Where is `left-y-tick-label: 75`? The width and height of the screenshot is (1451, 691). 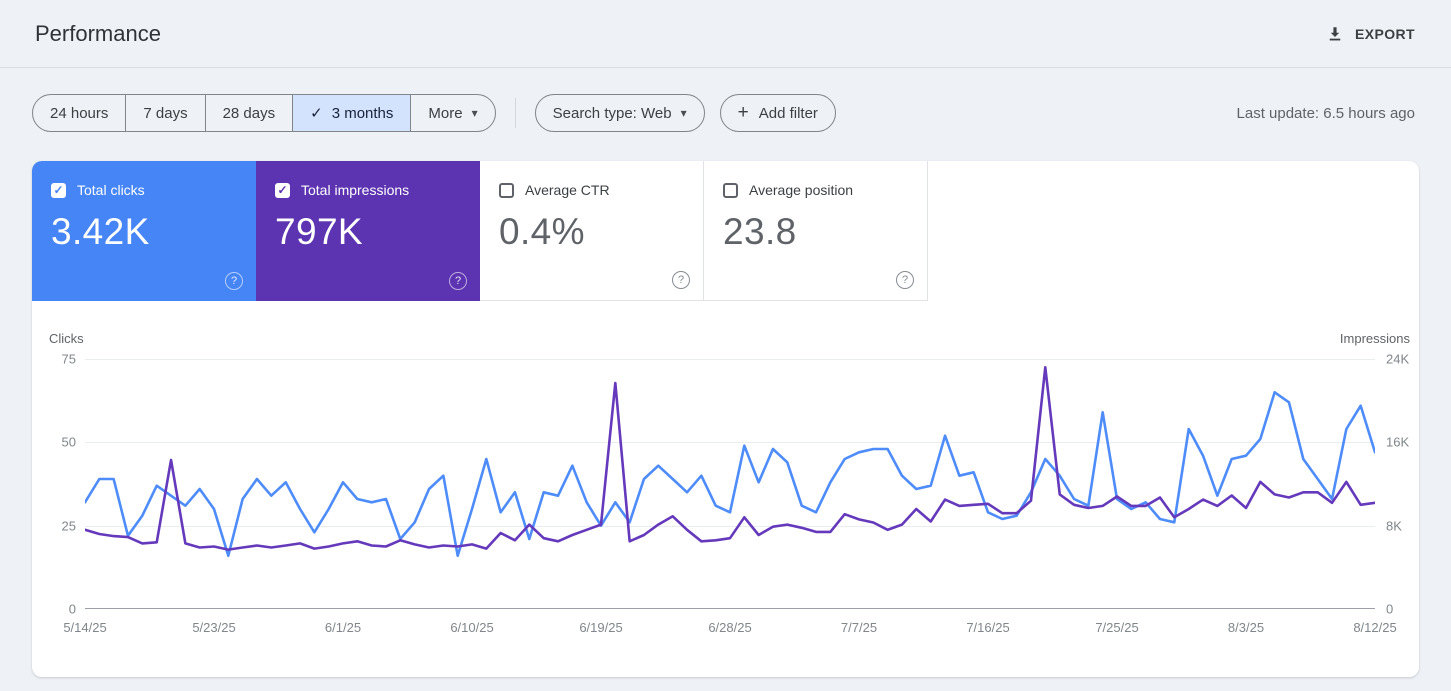
left-y-tick-label: 75 is located at coordinates (68, 359).